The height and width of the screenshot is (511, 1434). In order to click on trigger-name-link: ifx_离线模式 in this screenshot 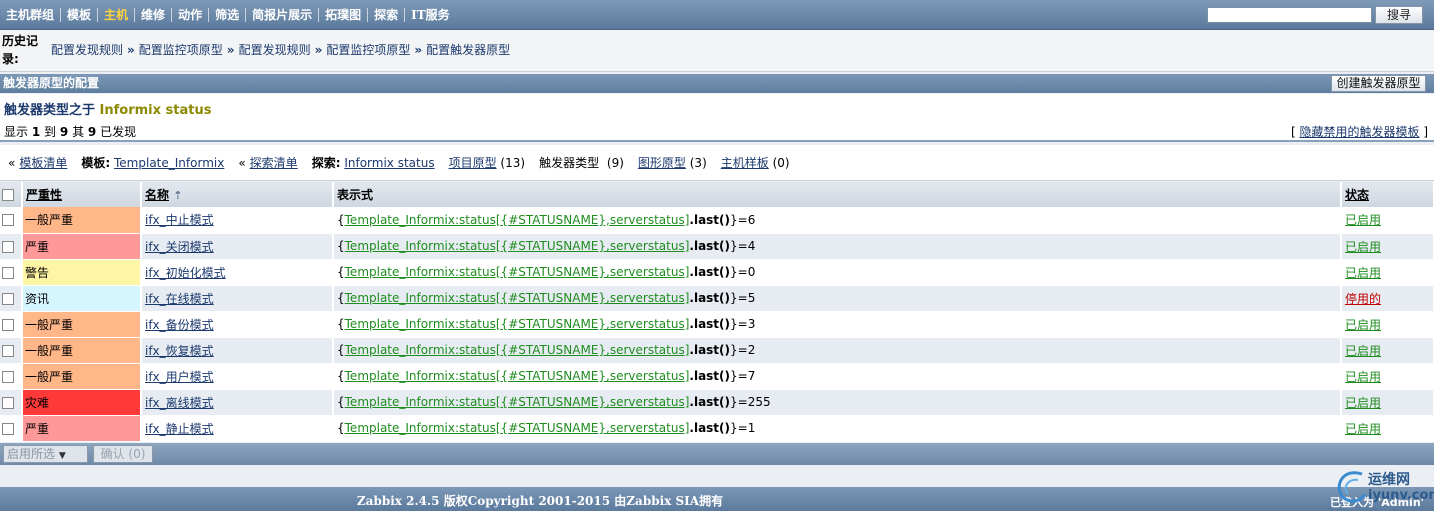, I will do `click(179, 403)`.